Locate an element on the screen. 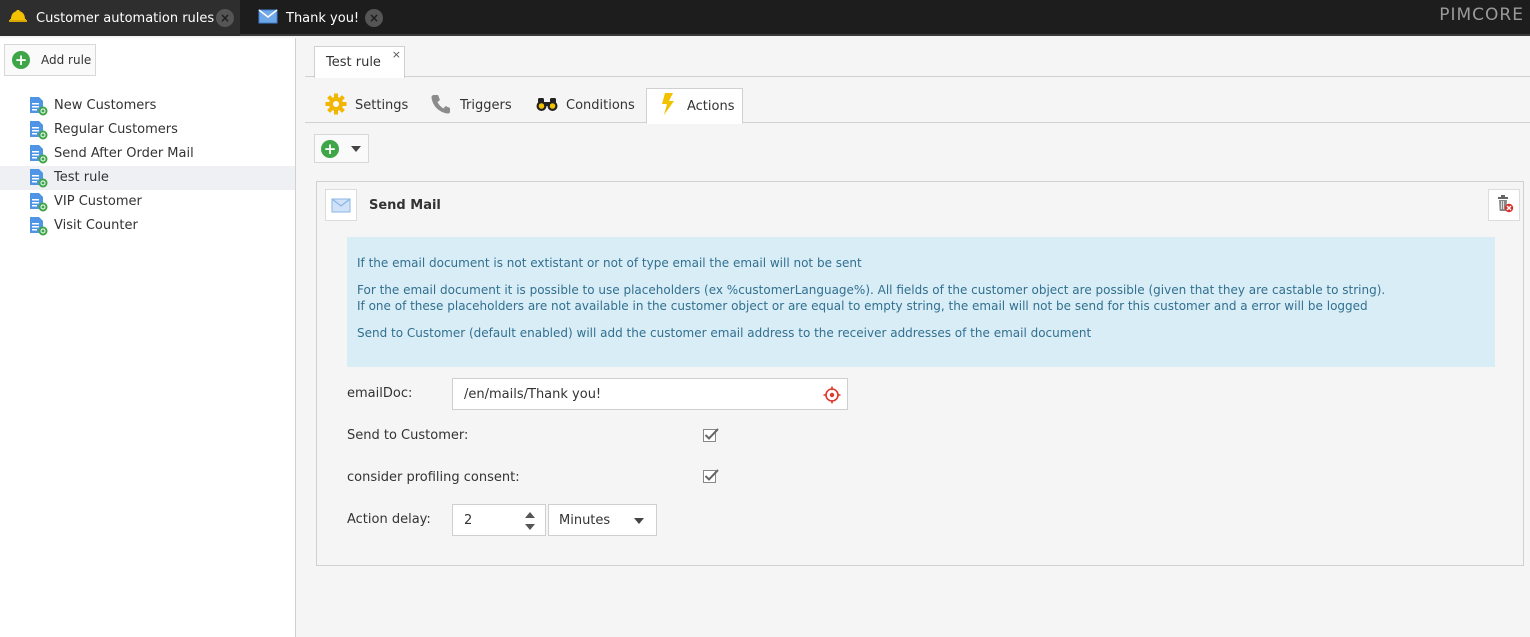  sidebar-item-label: Visit Counter is located at coordinates (96, 225).